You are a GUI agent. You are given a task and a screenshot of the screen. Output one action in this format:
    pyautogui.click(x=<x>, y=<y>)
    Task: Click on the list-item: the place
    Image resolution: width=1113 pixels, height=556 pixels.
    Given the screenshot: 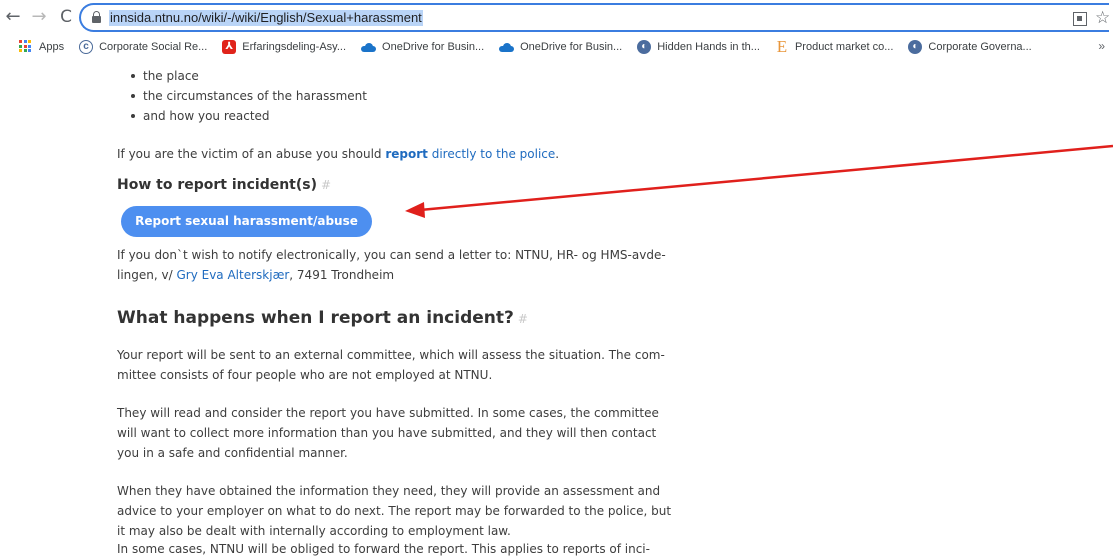 What is the action you would take?
    pyautogui.click(x=249, y=78)
    